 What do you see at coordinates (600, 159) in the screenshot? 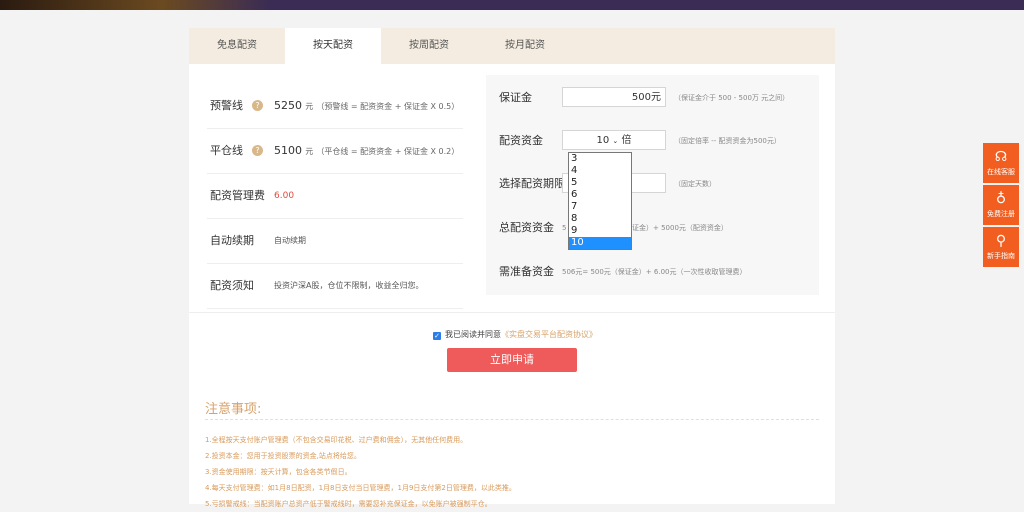
I see `dropdown-option: 3` at bounding box center [600, 159].